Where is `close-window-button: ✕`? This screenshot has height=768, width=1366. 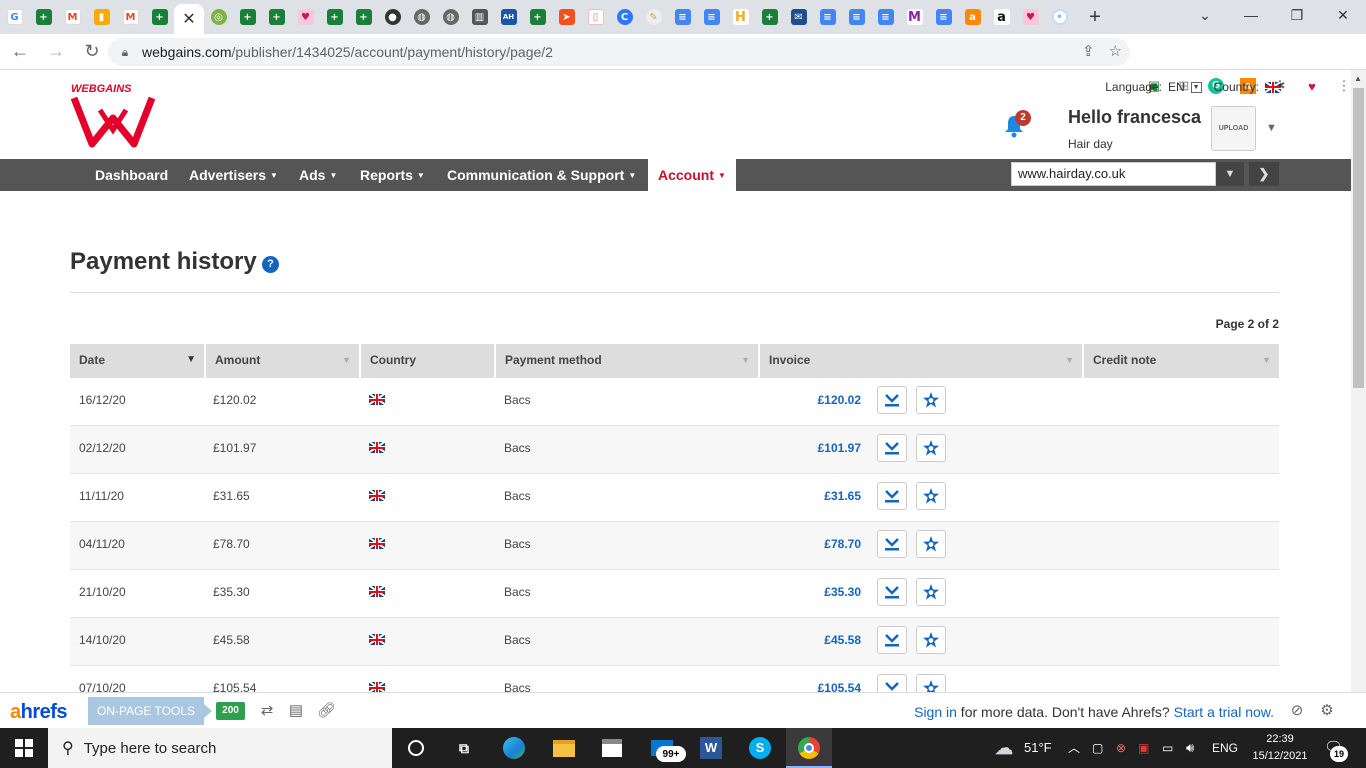
close-window-button: ✕ is located at coordinates (1343, 15).